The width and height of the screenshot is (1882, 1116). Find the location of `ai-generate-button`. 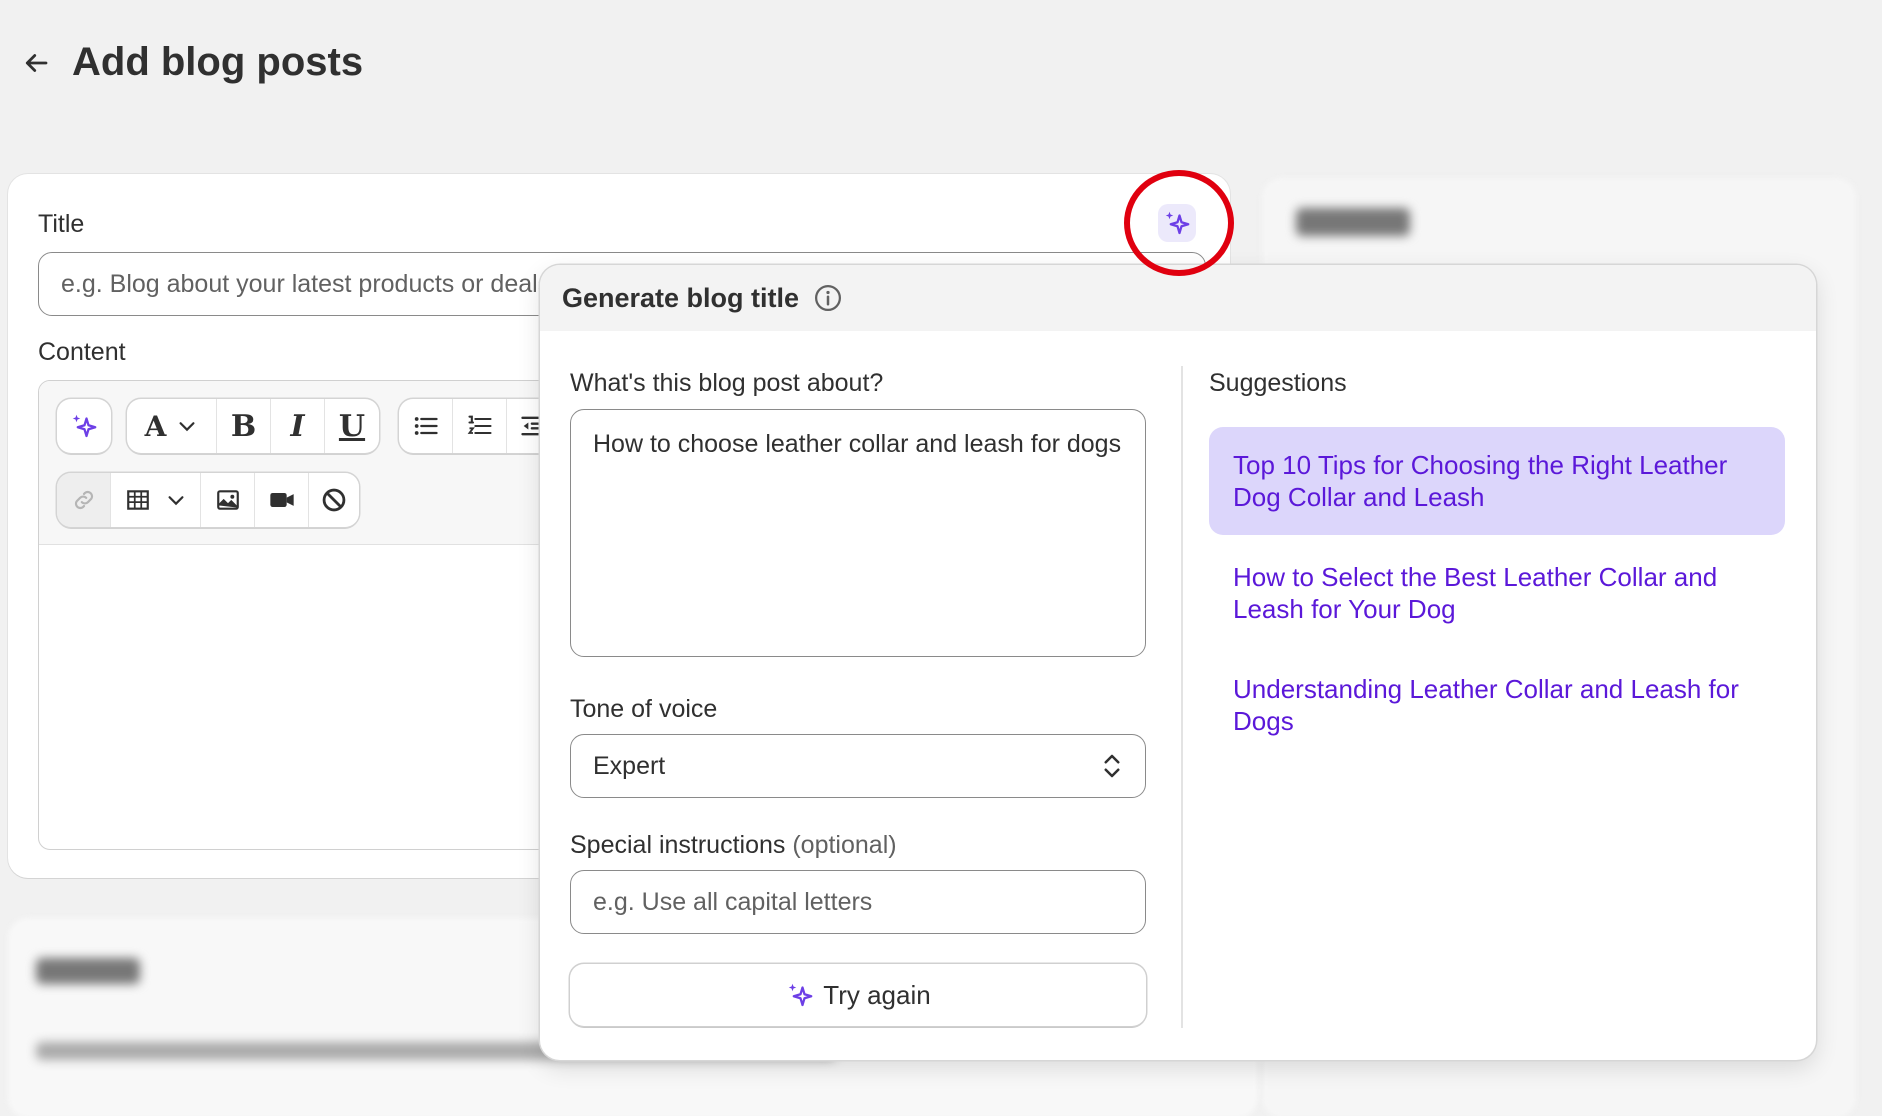

ai-generate-button is located at coordinates (84, 426).